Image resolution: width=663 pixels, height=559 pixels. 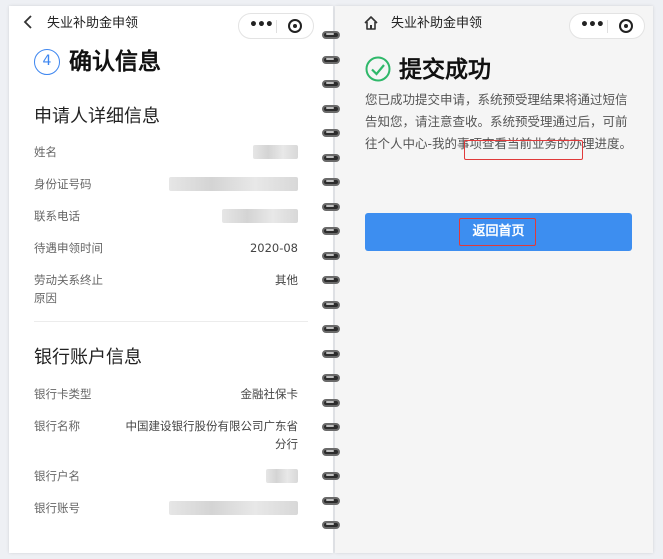 What do you see at coordinates (57, 476) in the screenshot?
I see `row-label-account-name: 银行户名` at bounding box center [57, 476].